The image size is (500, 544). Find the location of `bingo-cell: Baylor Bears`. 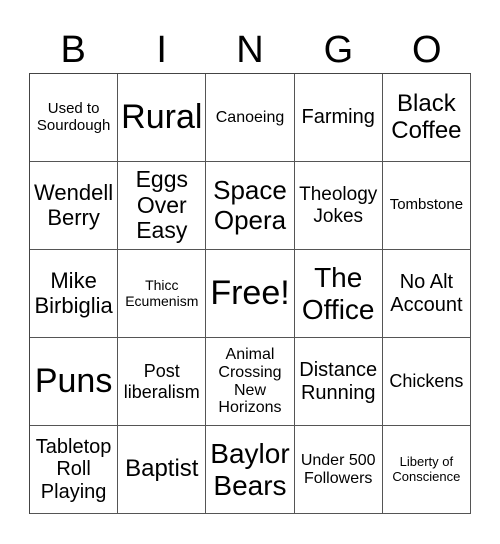

bingo-cell: Baylor Bears is located at coordinates (250, 470).